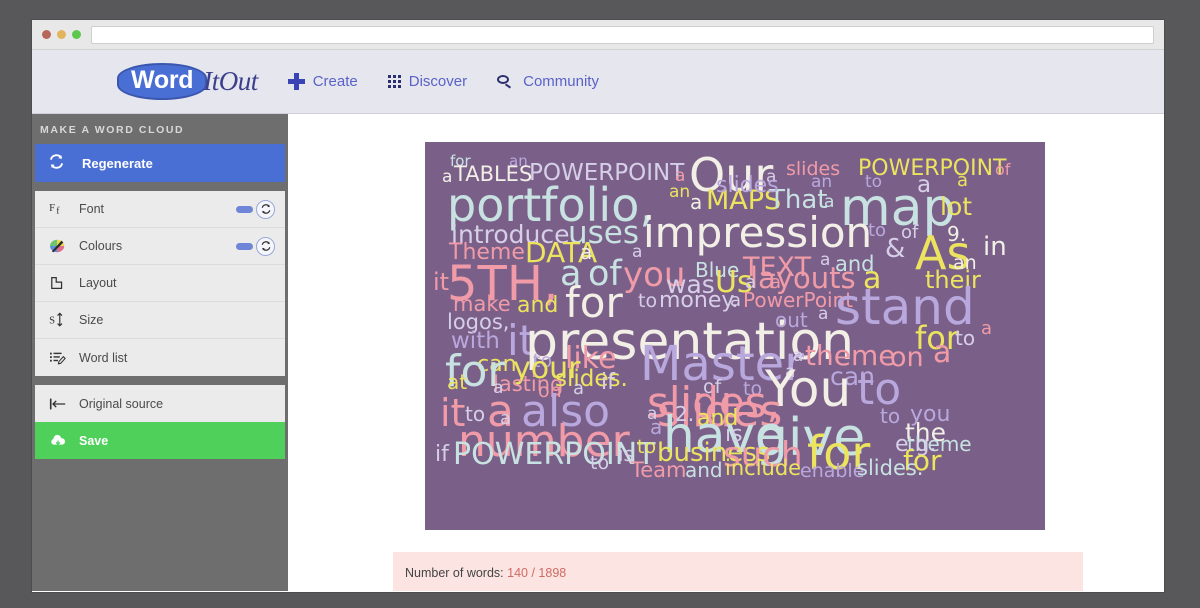 This screenshot has width=1200, height=608. I want to click on site-header: Word ItOut Create Discover Community, so click(598, 82).